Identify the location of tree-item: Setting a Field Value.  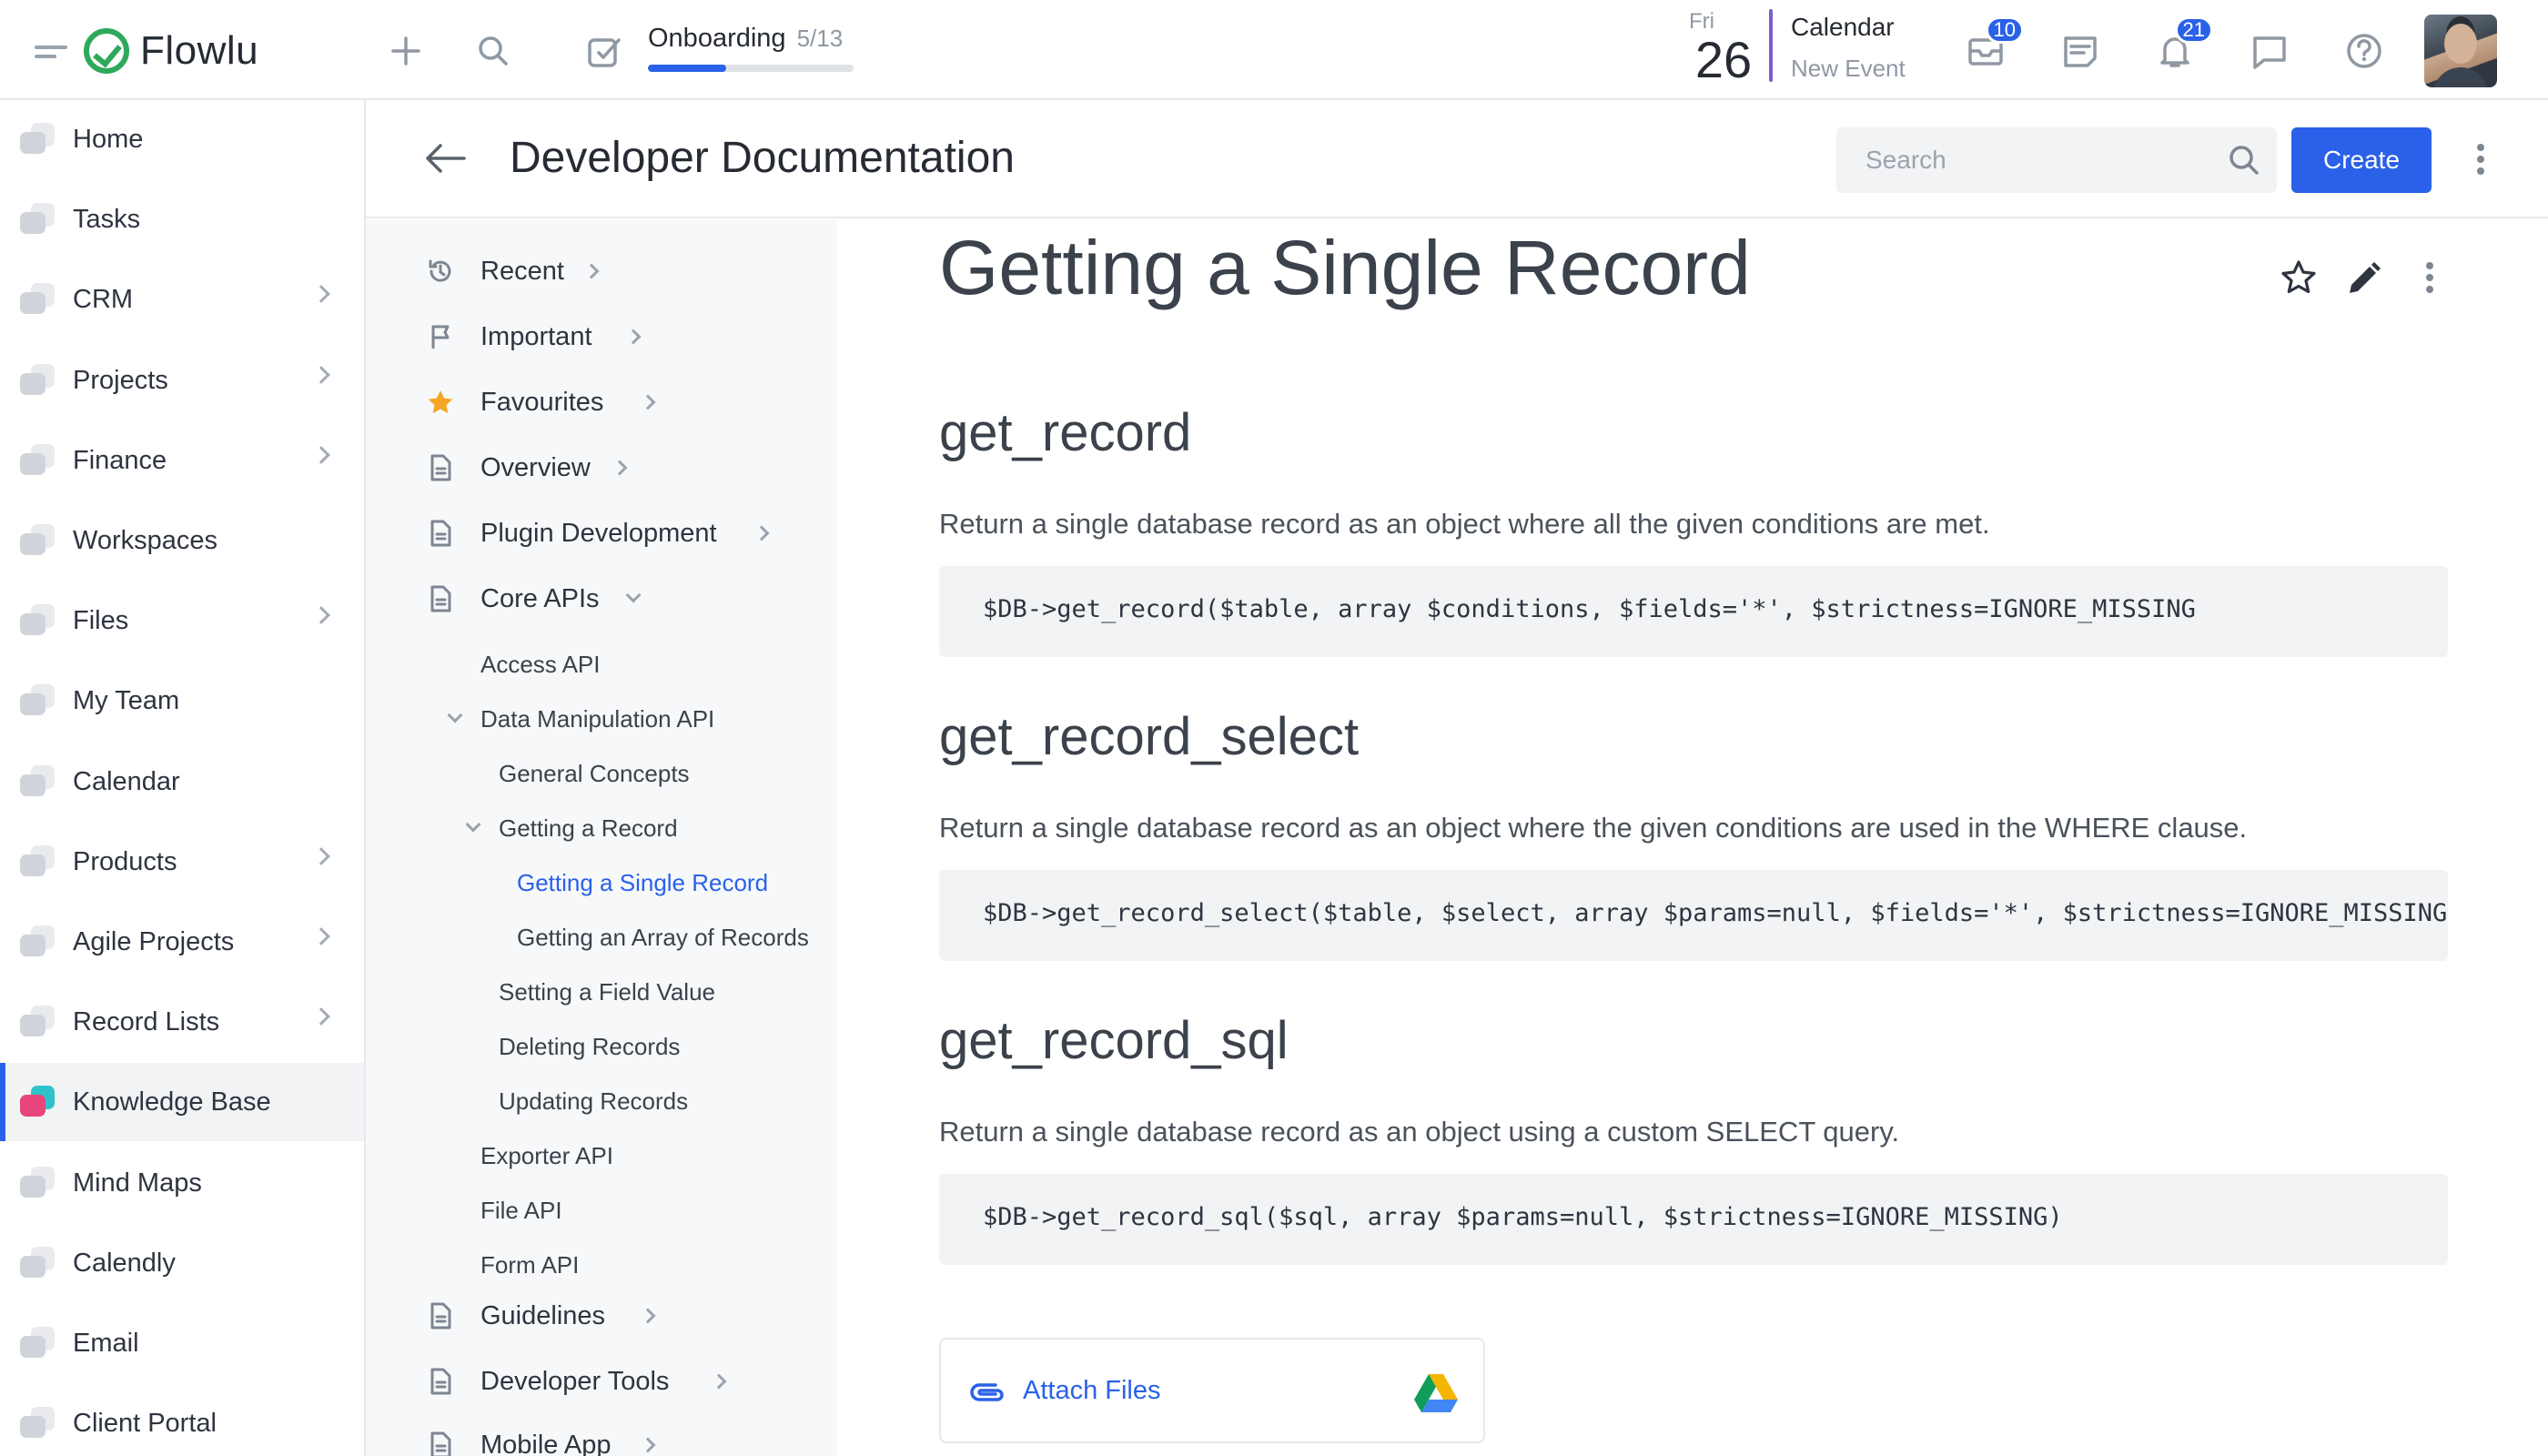
(602, 992).